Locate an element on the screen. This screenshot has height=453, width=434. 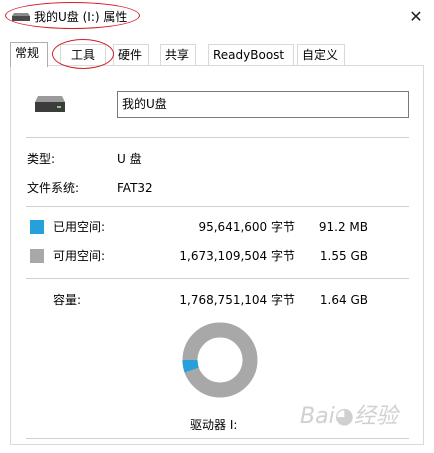
capacity-label: 容量: is located at coordinates (67, 300).